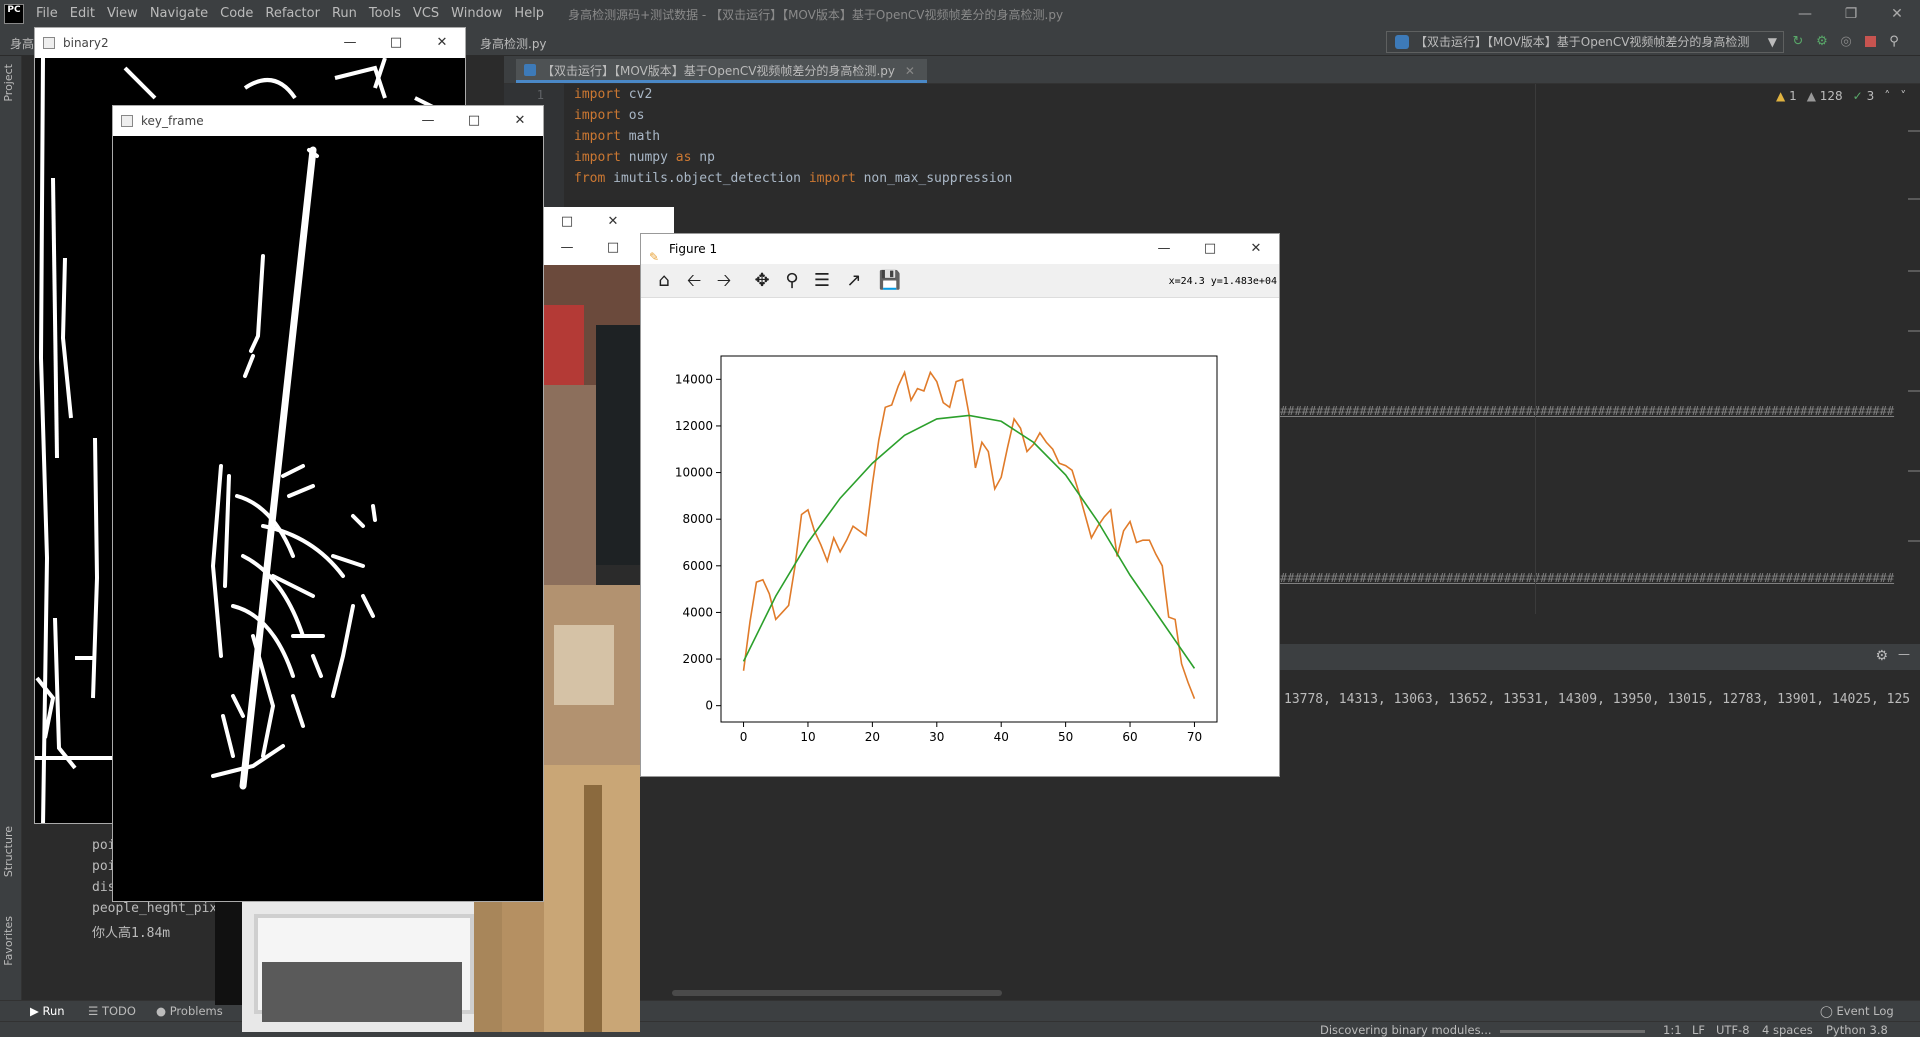  Describe the element at coordinates (1881, 656) in the screenshot. I see `gear-icon: ⚙` at that location.